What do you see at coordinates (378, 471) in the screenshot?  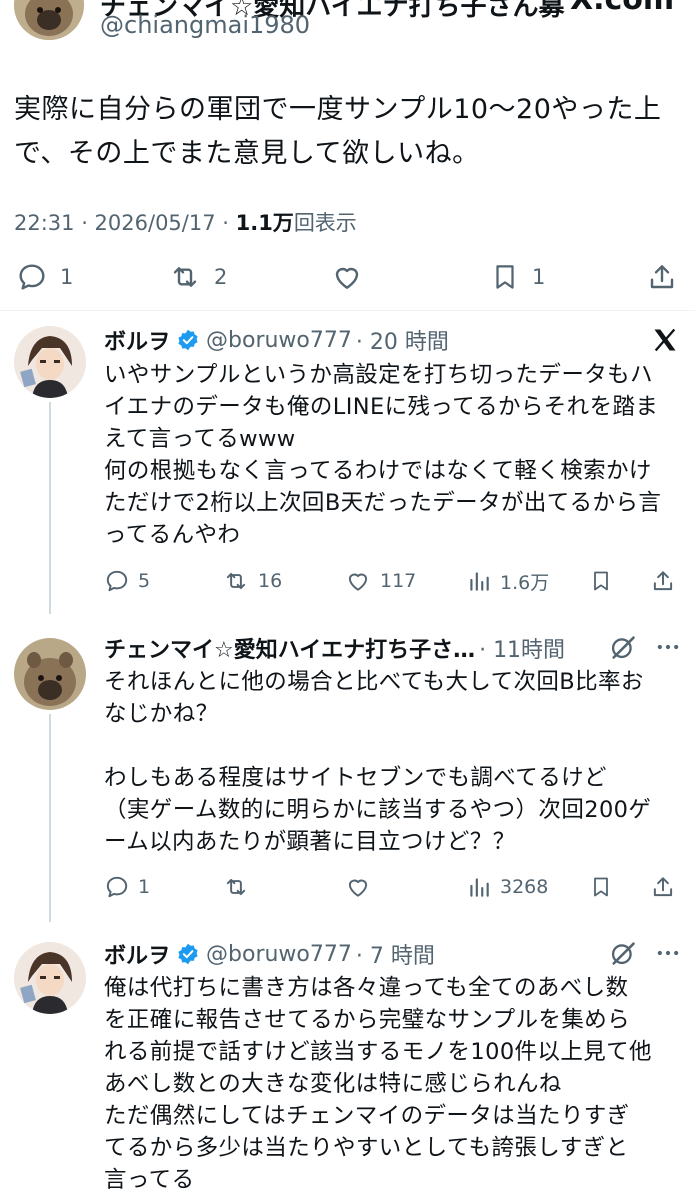 I see `reply-text-line: 何の根拠もなく言ってるわけではなくて軽く検索かけ` at bounding box center [378, 471].